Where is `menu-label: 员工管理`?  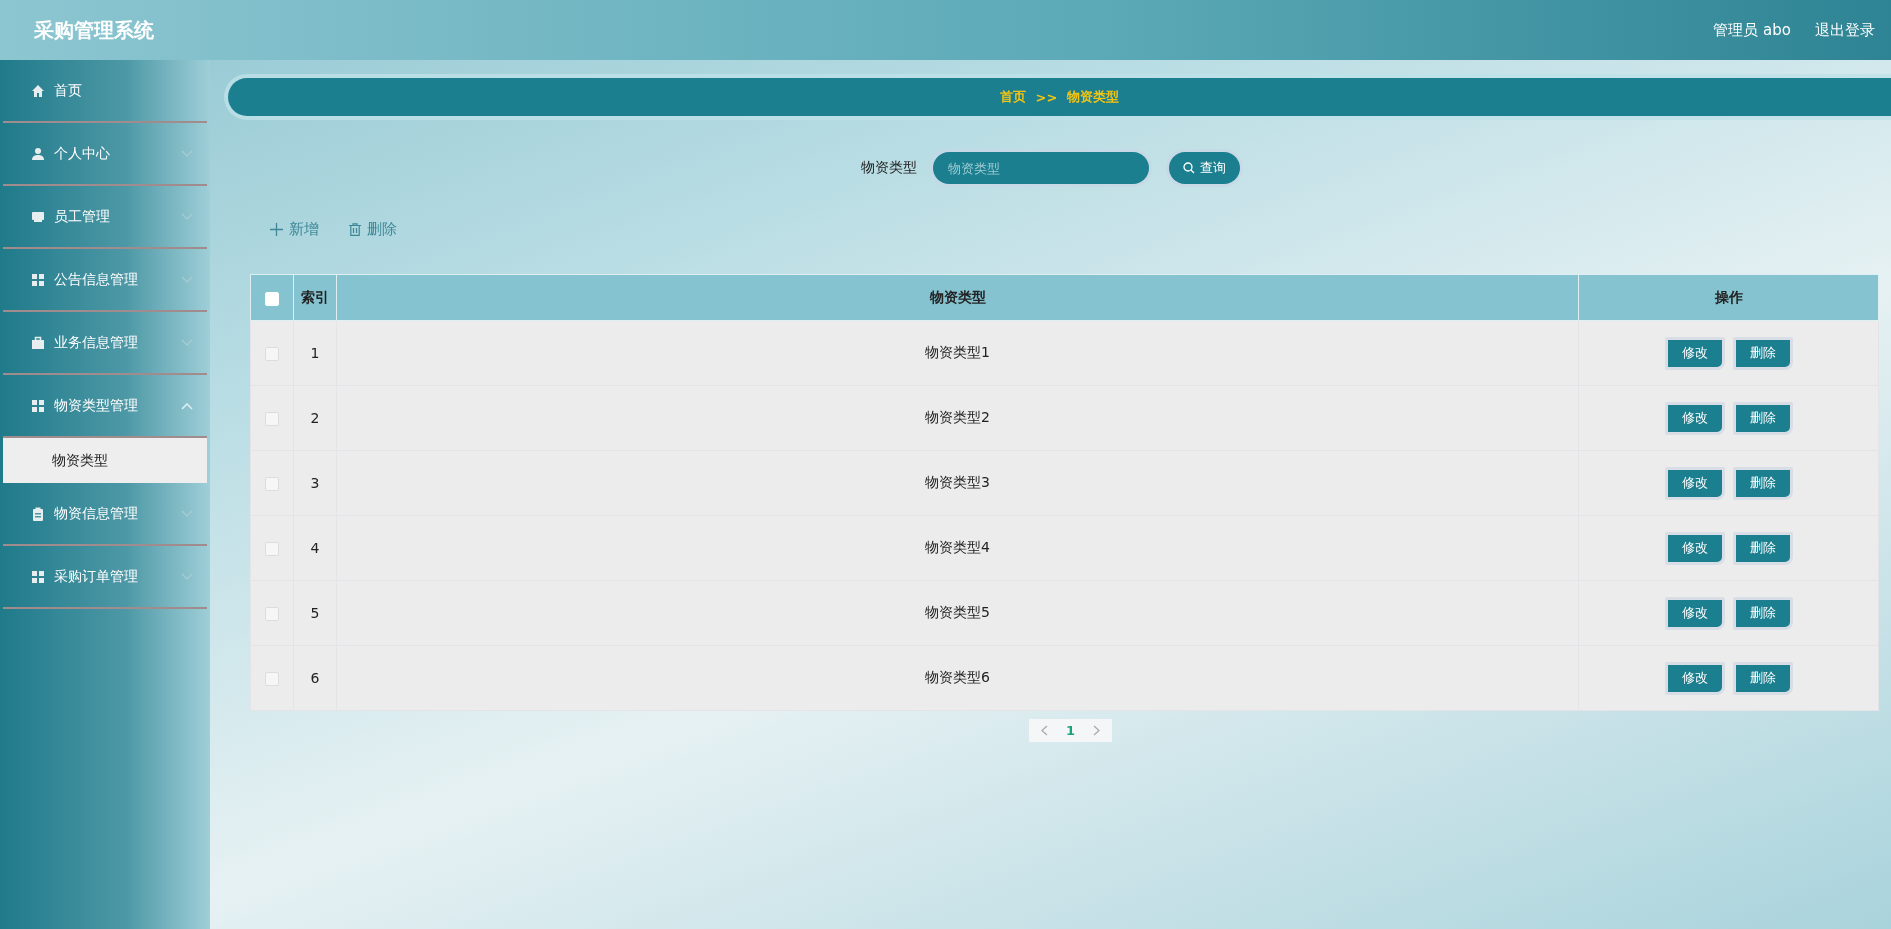
menu-label: 员工管理 is located at coordinates (113, 216).